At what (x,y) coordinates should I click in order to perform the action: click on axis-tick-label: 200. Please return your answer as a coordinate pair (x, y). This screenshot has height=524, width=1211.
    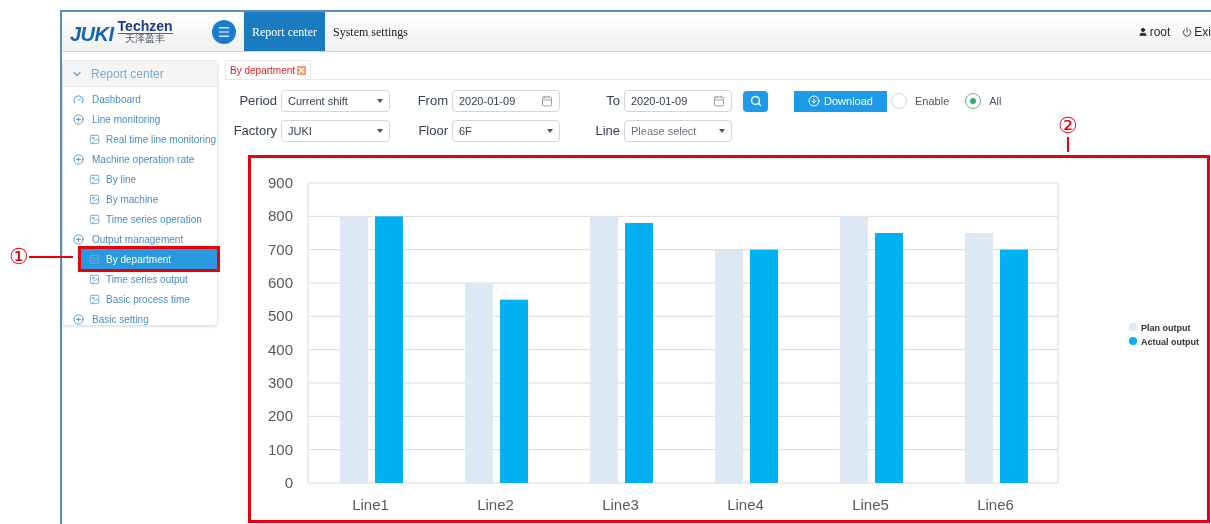
    Looking at the image, I should click on (280, 416).